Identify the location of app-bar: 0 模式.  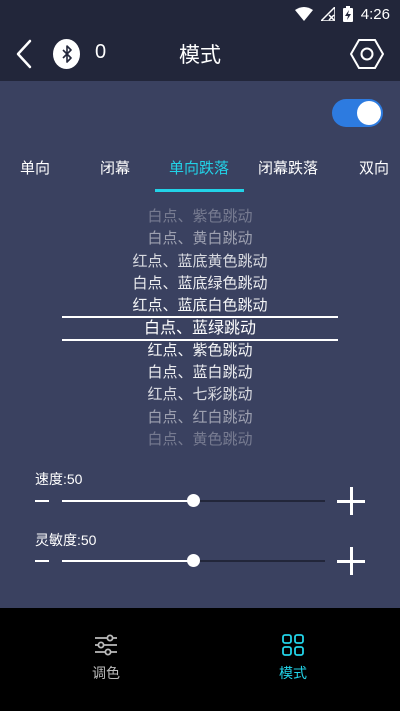
(200, 54).